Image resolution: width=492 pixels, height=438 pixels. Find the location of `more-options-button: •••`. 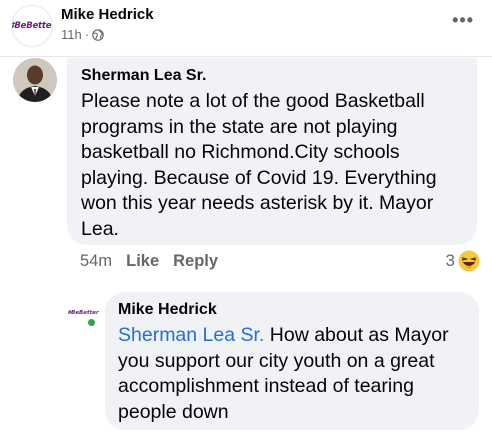

more-options-button: ••• is located at coordinates (463, 20).